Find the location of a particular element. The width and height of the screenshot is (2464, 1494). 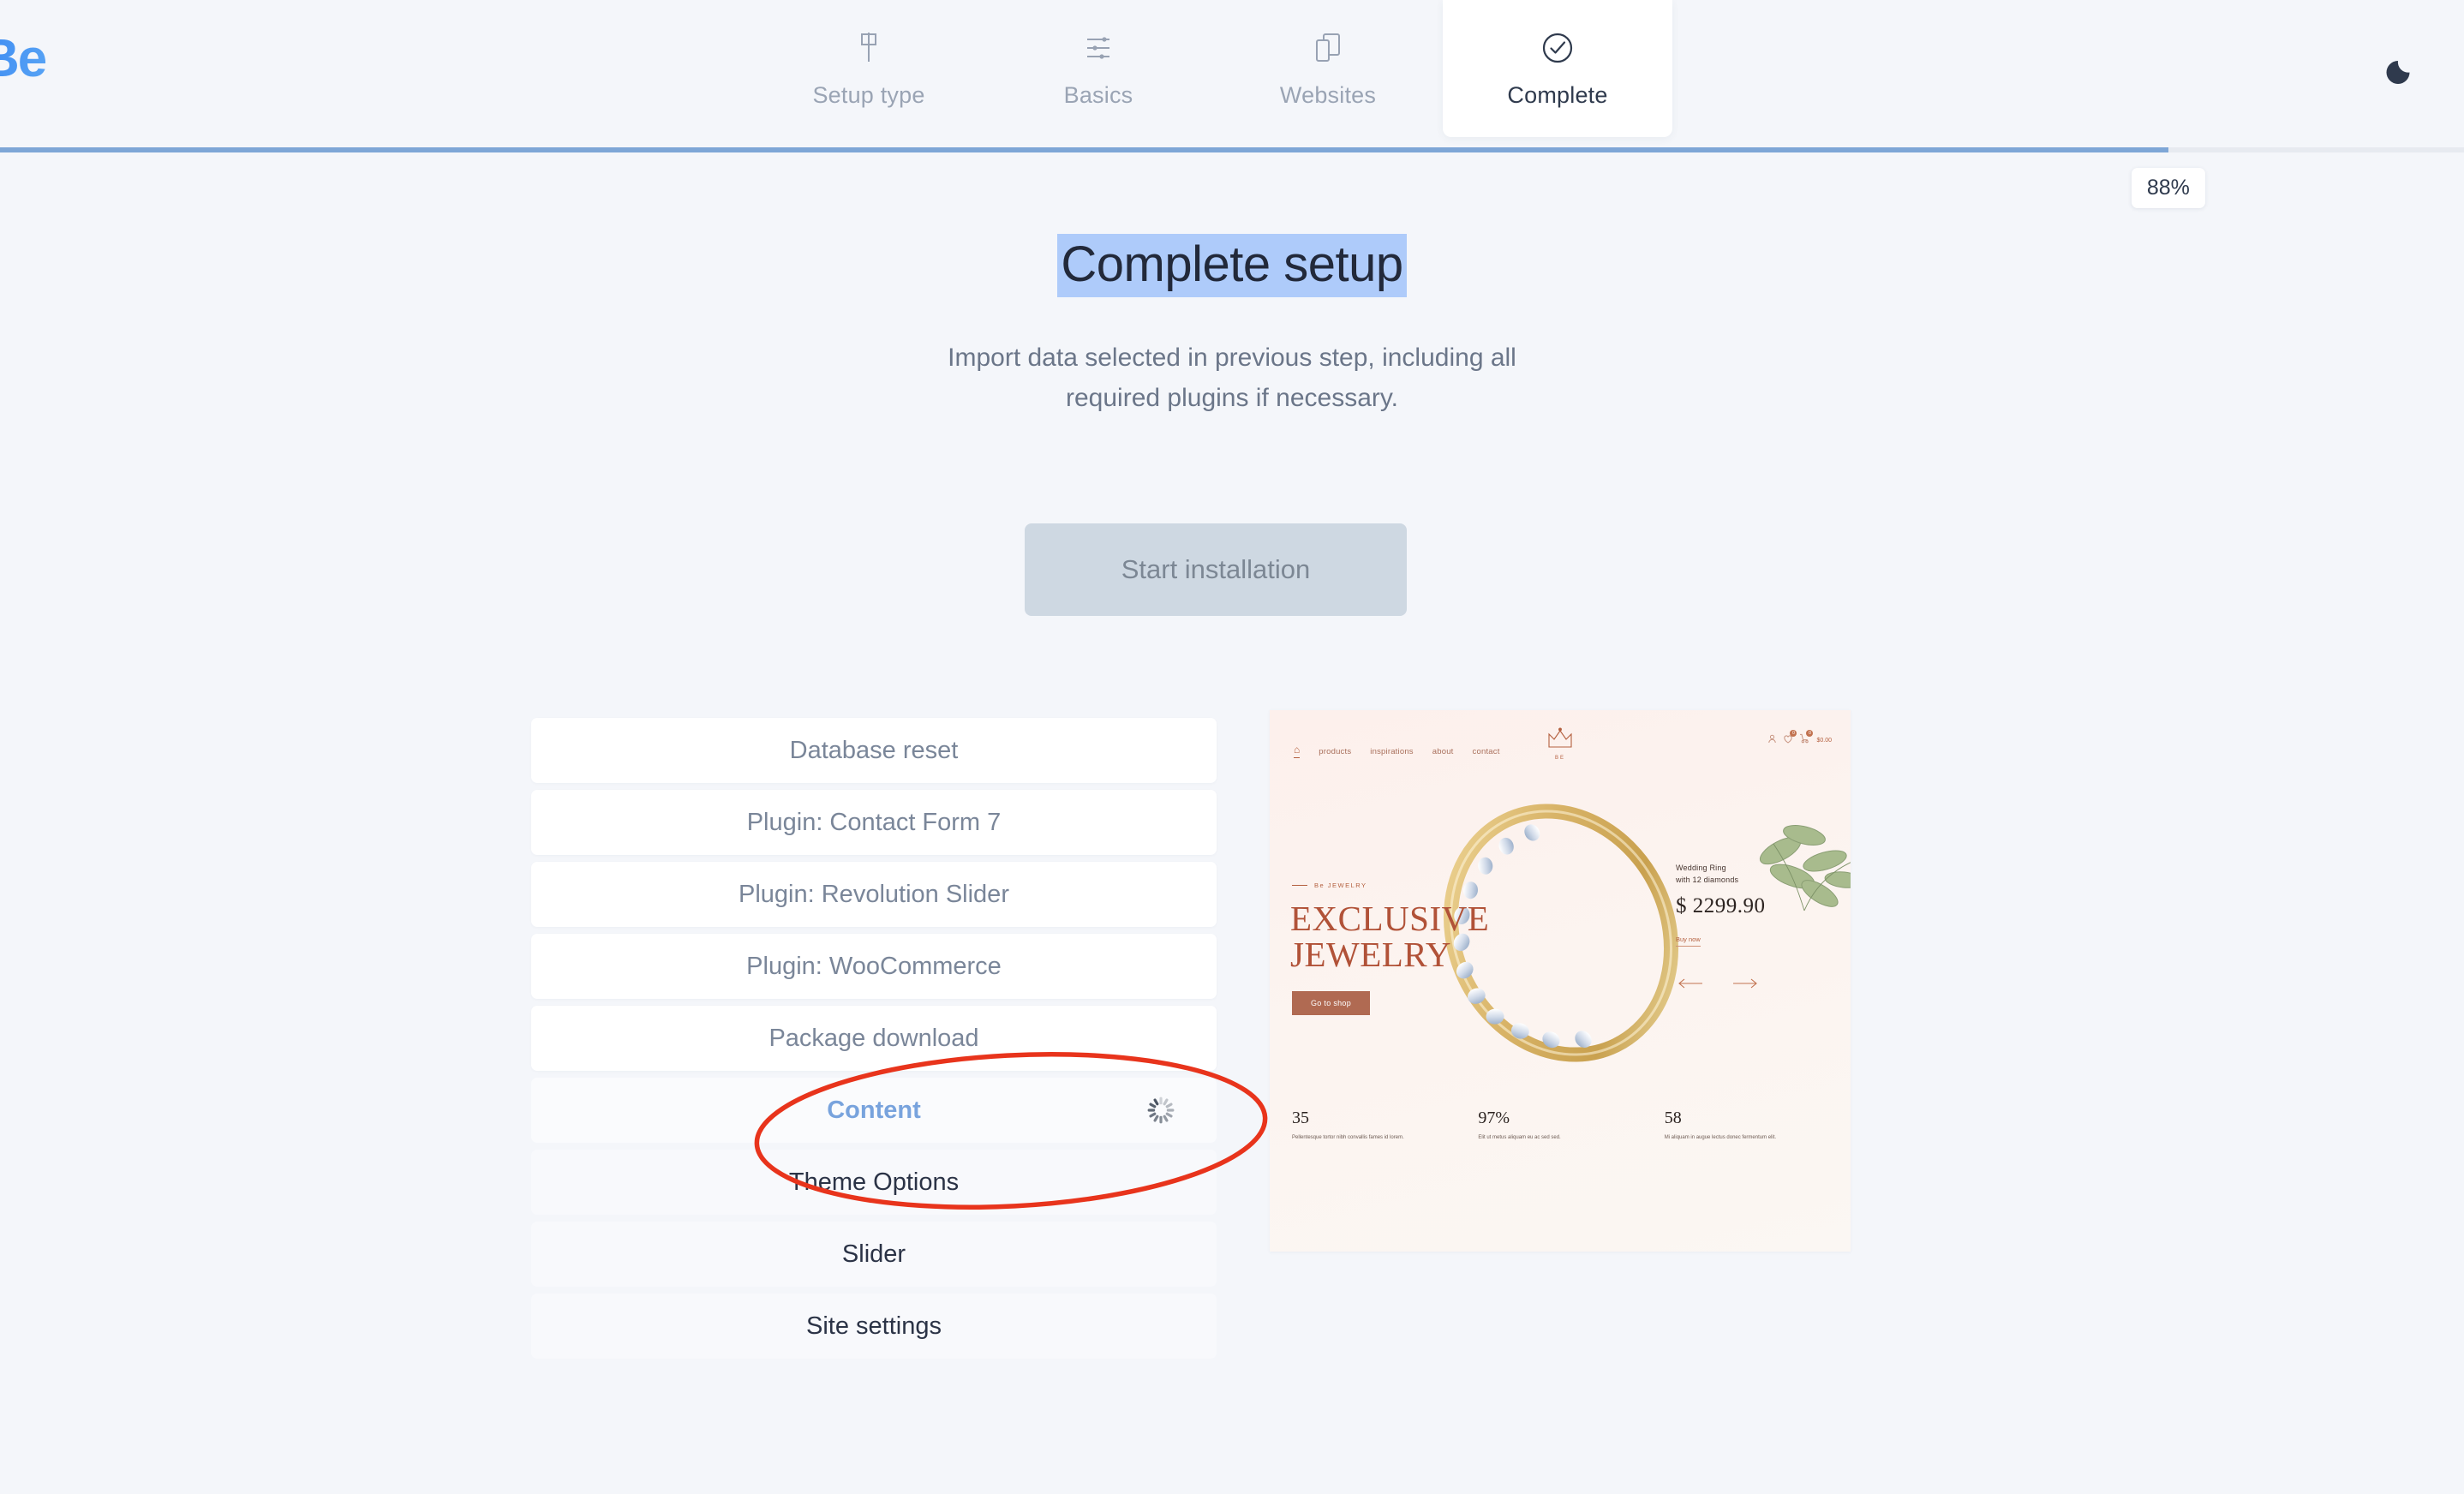

task-label: Plugin: Contact Form 7 is located at coordinates (874, 822).